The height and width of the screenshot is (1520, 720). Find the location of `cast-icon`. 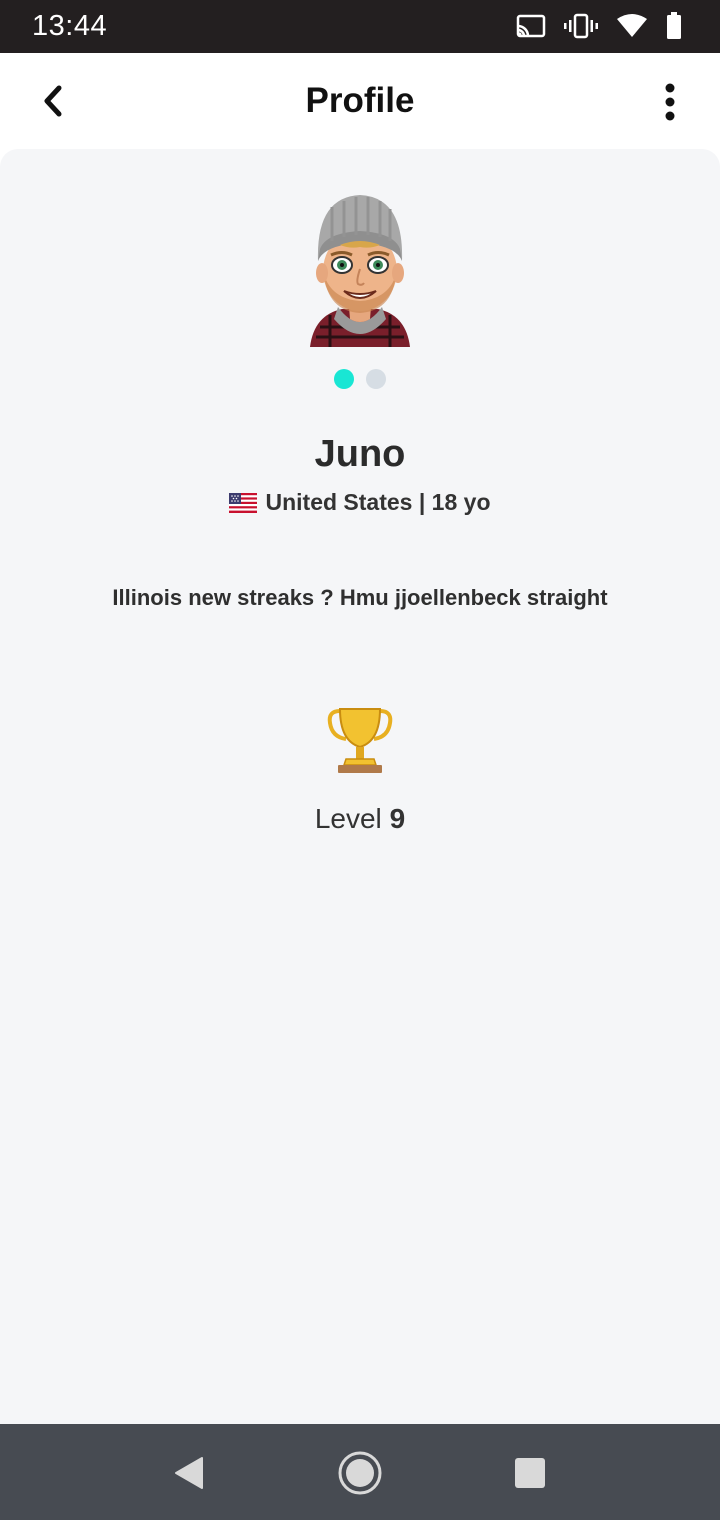

cast-icon is located at coordinates (531, 26).